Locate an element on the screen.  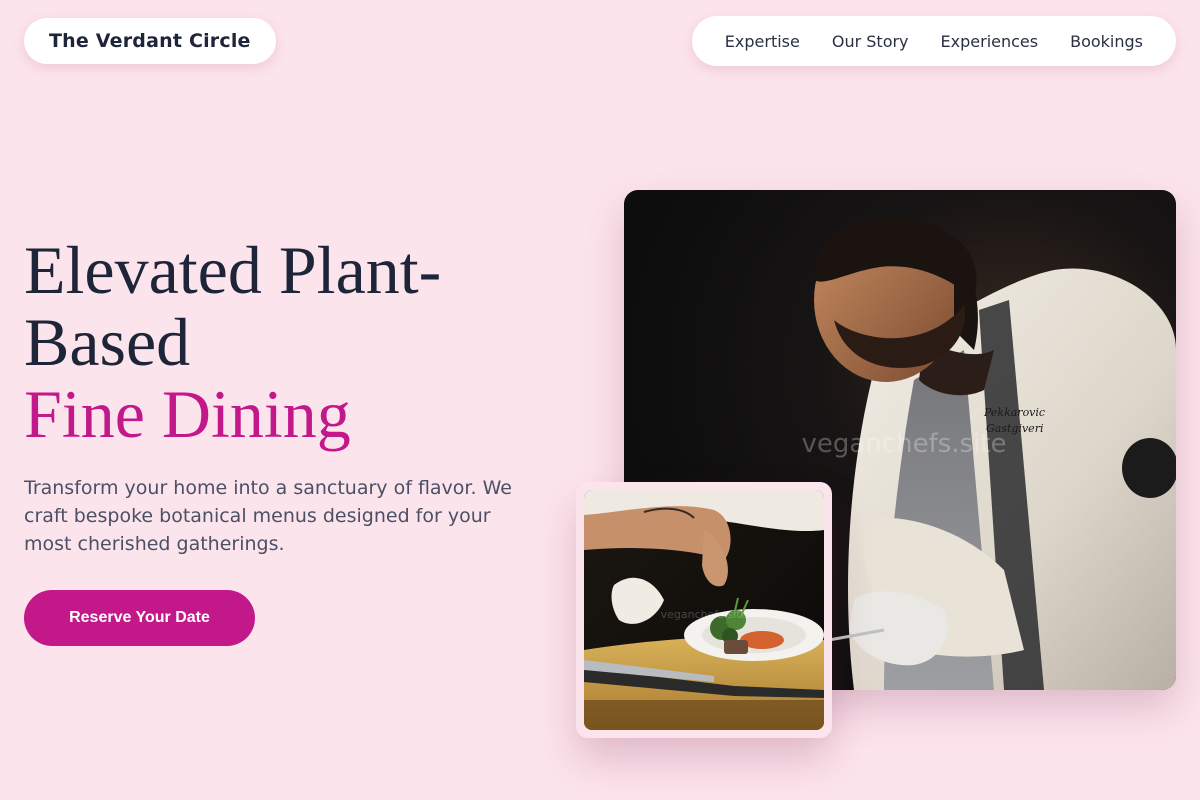
nav-link-experiences: Experiences is located at coordinates (990, 41).